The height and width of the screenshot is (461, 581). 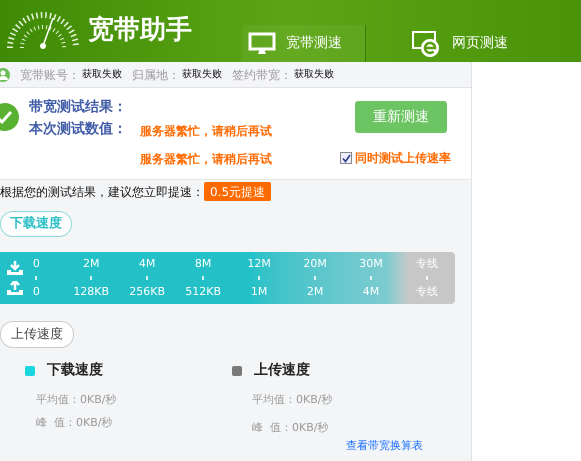 What do you see at coordinates (259, 292) in the screenshot?
I see `upload-scale-label: 1M` at bounding box center [259, 292].